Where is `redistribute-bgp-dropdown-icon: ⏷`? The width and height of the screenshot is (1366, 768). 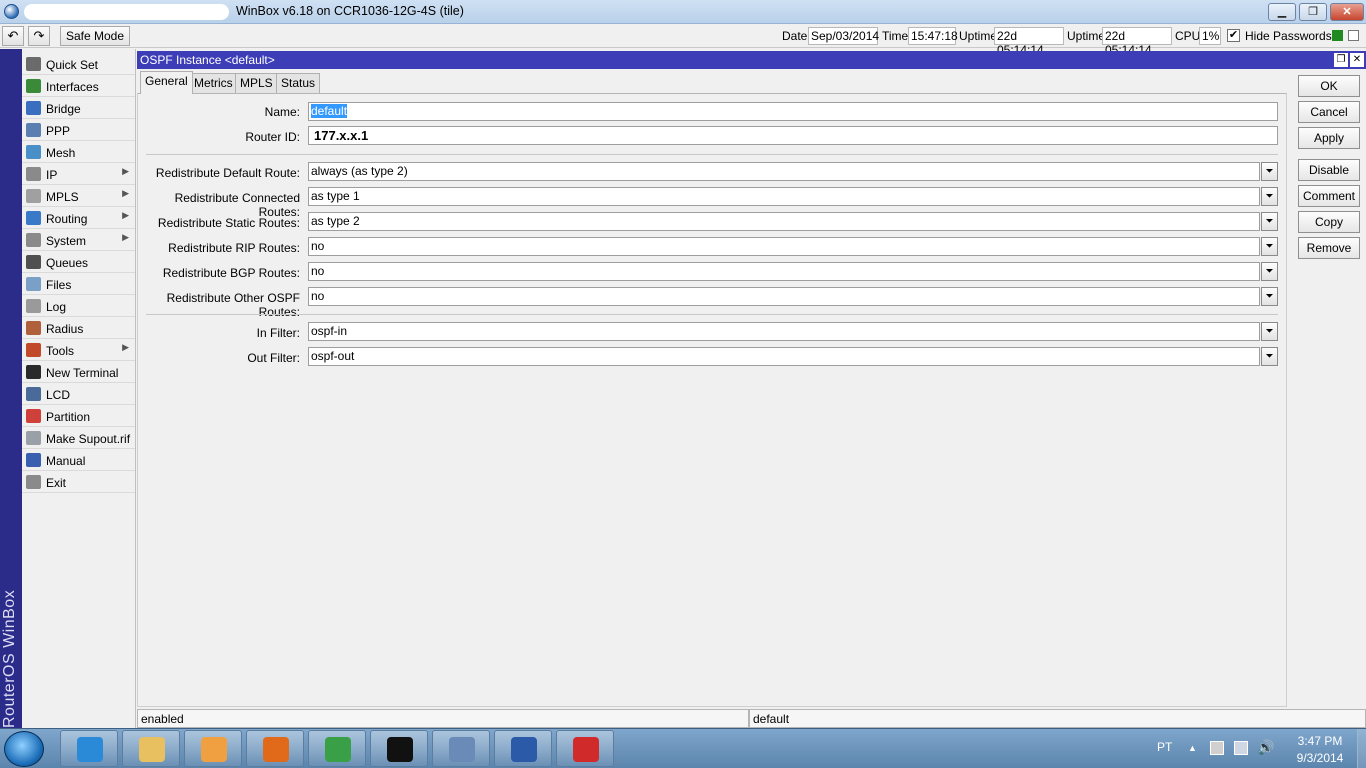
redistribute-bgp-dropdown-icon: ⏷ is located at coordinates (1269, 271).